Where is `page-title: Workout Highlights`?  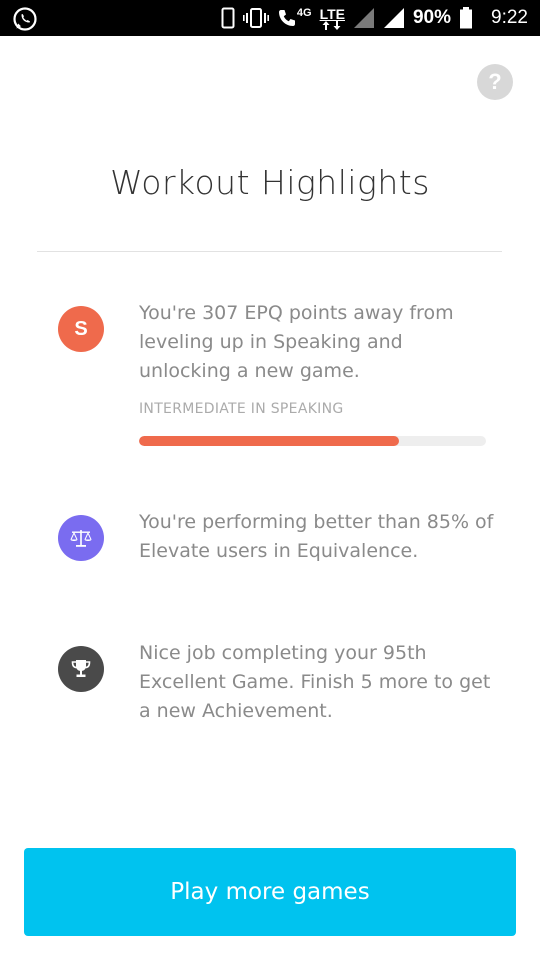 page-title: Workout Highlights is located at coordinates (270, 182).